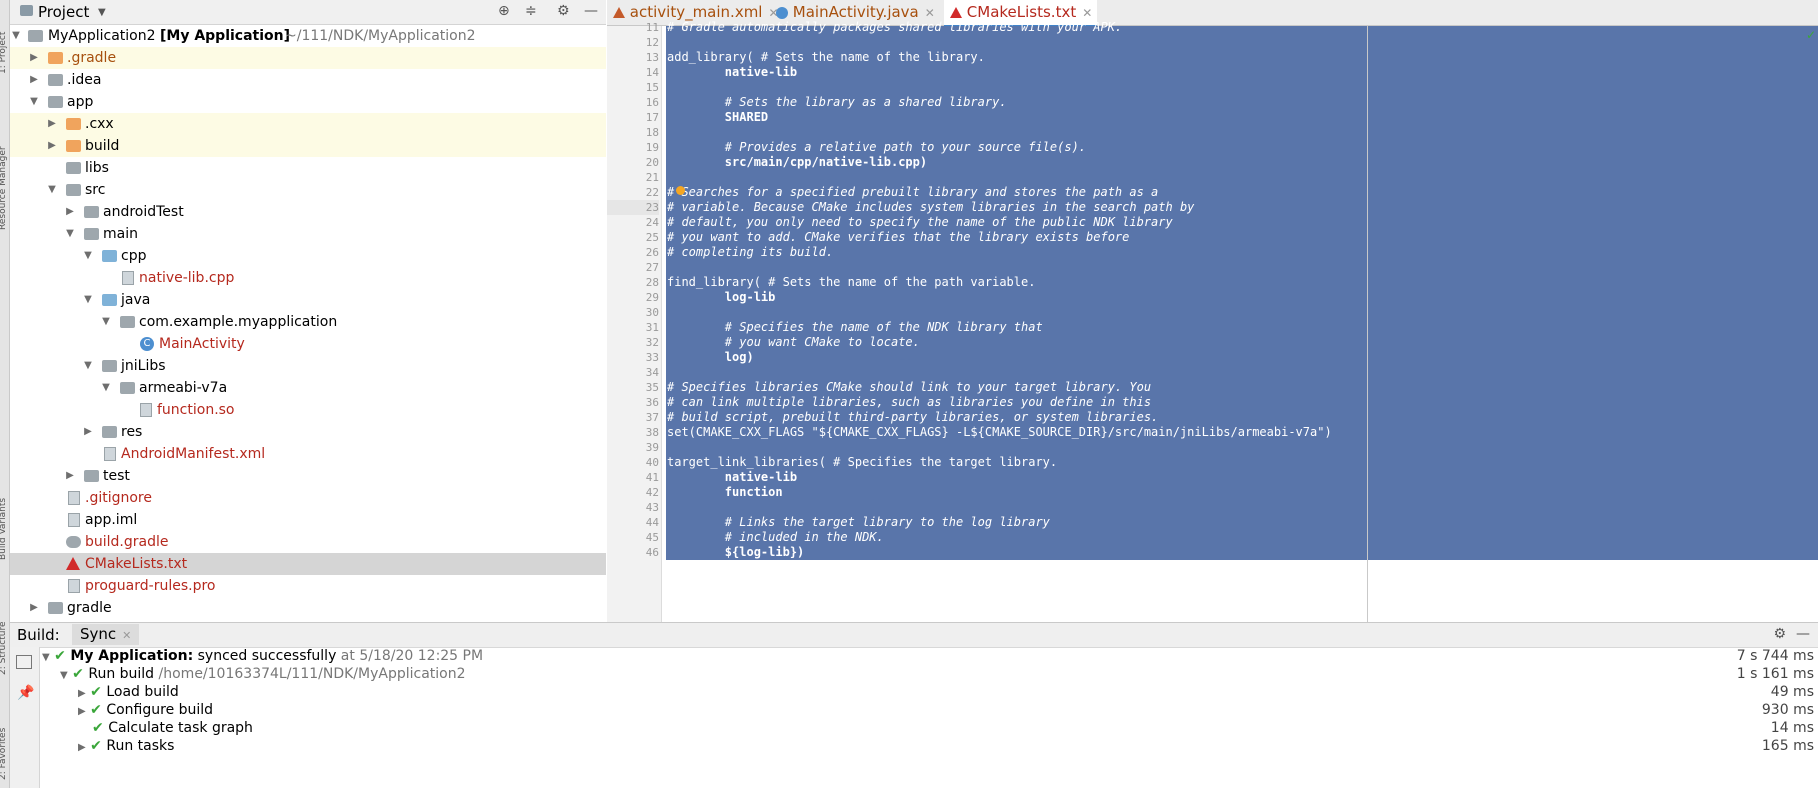 The width and height of the screenshot is (1818, 788). I want to click on line-number: 30, so click(633, 312).